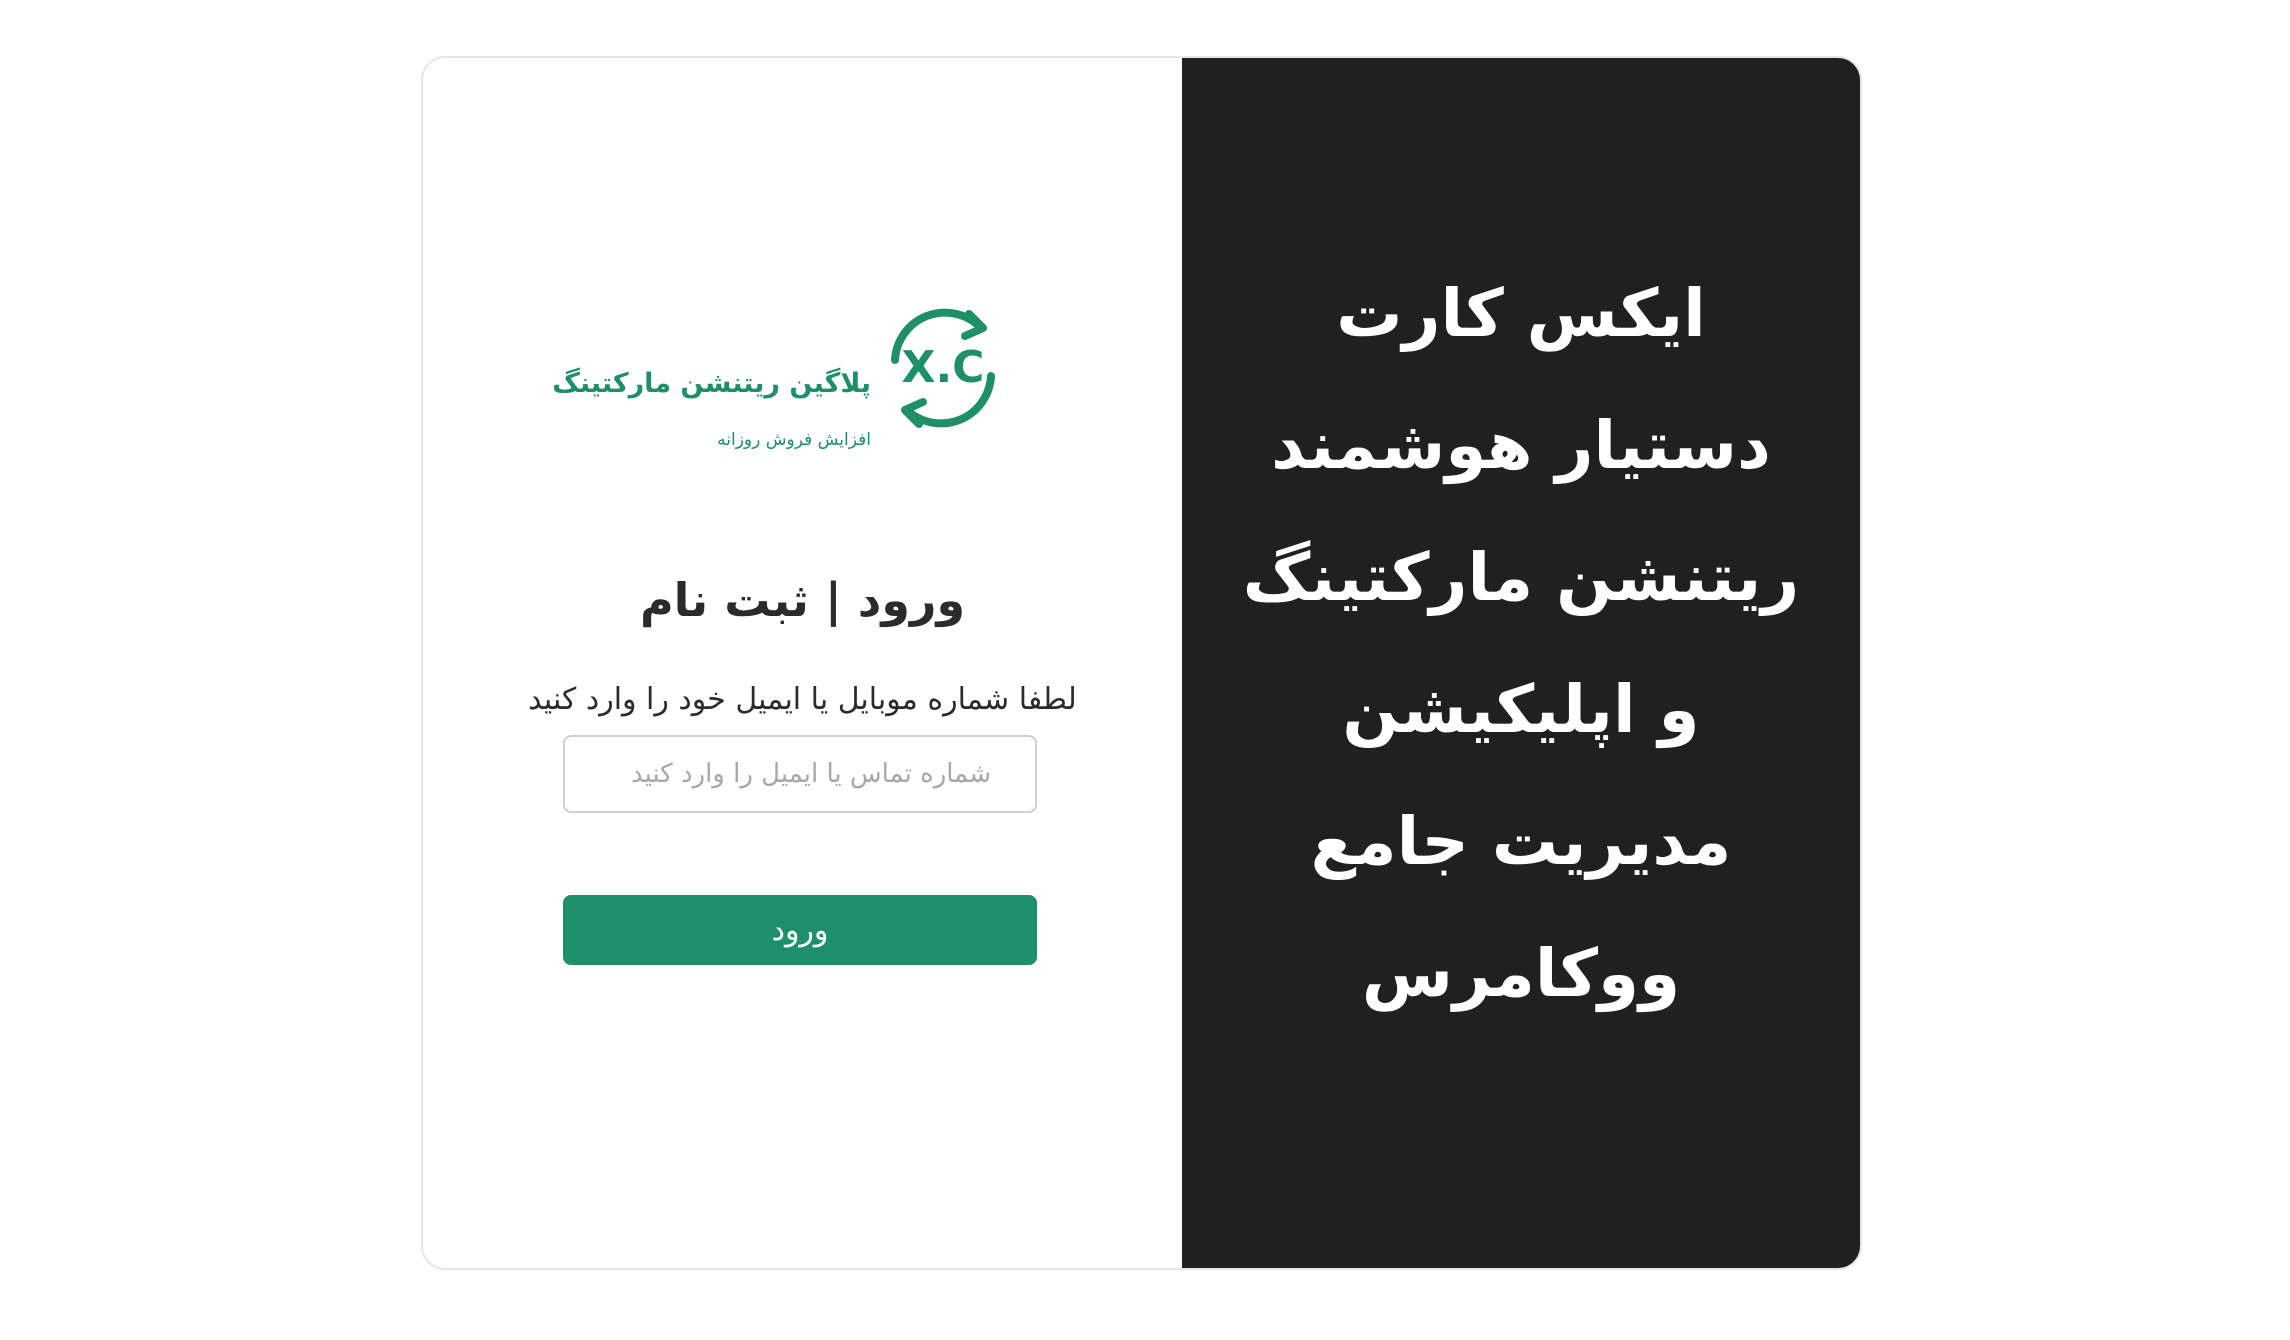  Describe the element at coordinates (1521, 313) in the screenshot. I see `promo-line: ایکس کارت` at that location.